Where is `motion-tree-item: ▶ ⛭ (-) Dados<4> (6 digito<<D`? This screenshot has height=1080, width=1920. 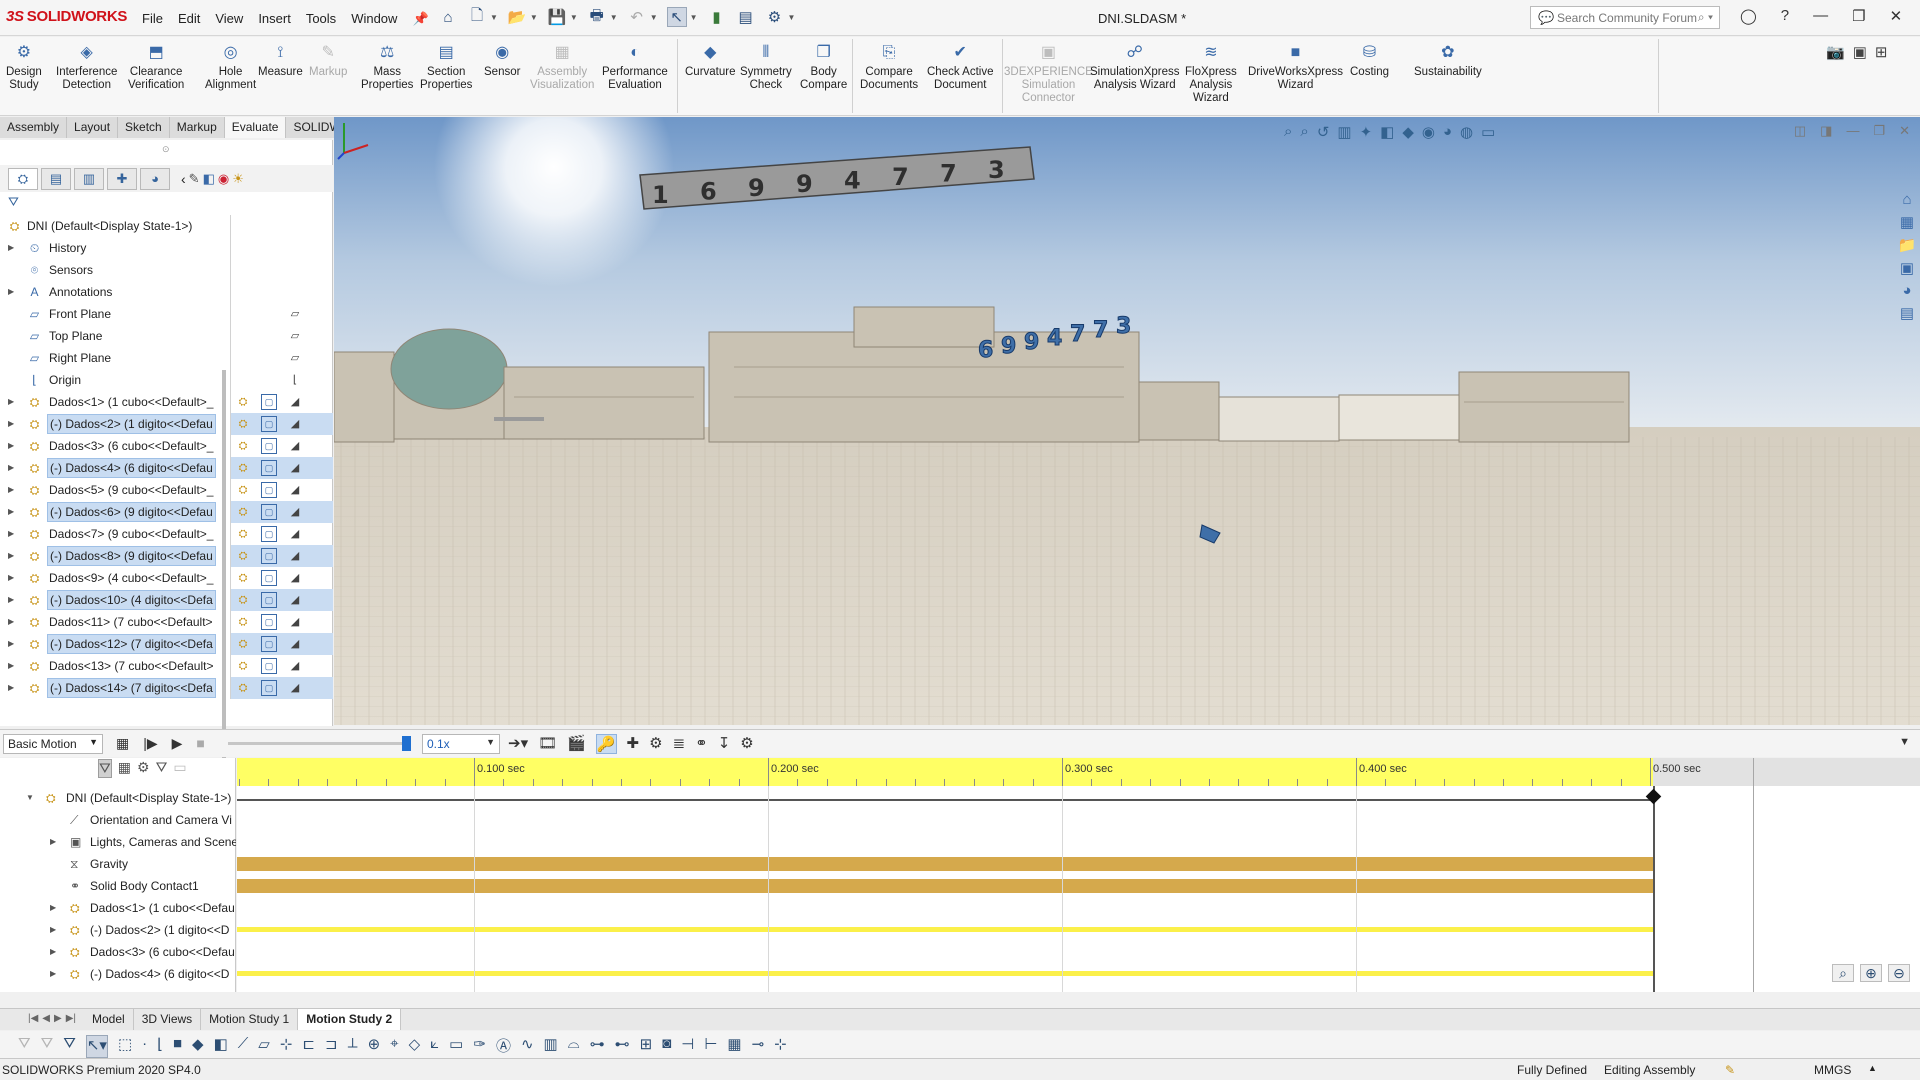 motion-tree-item: ▶ ⛭ (-) Dados<4> (6 digito<<D is located at coordinates (118, 974).